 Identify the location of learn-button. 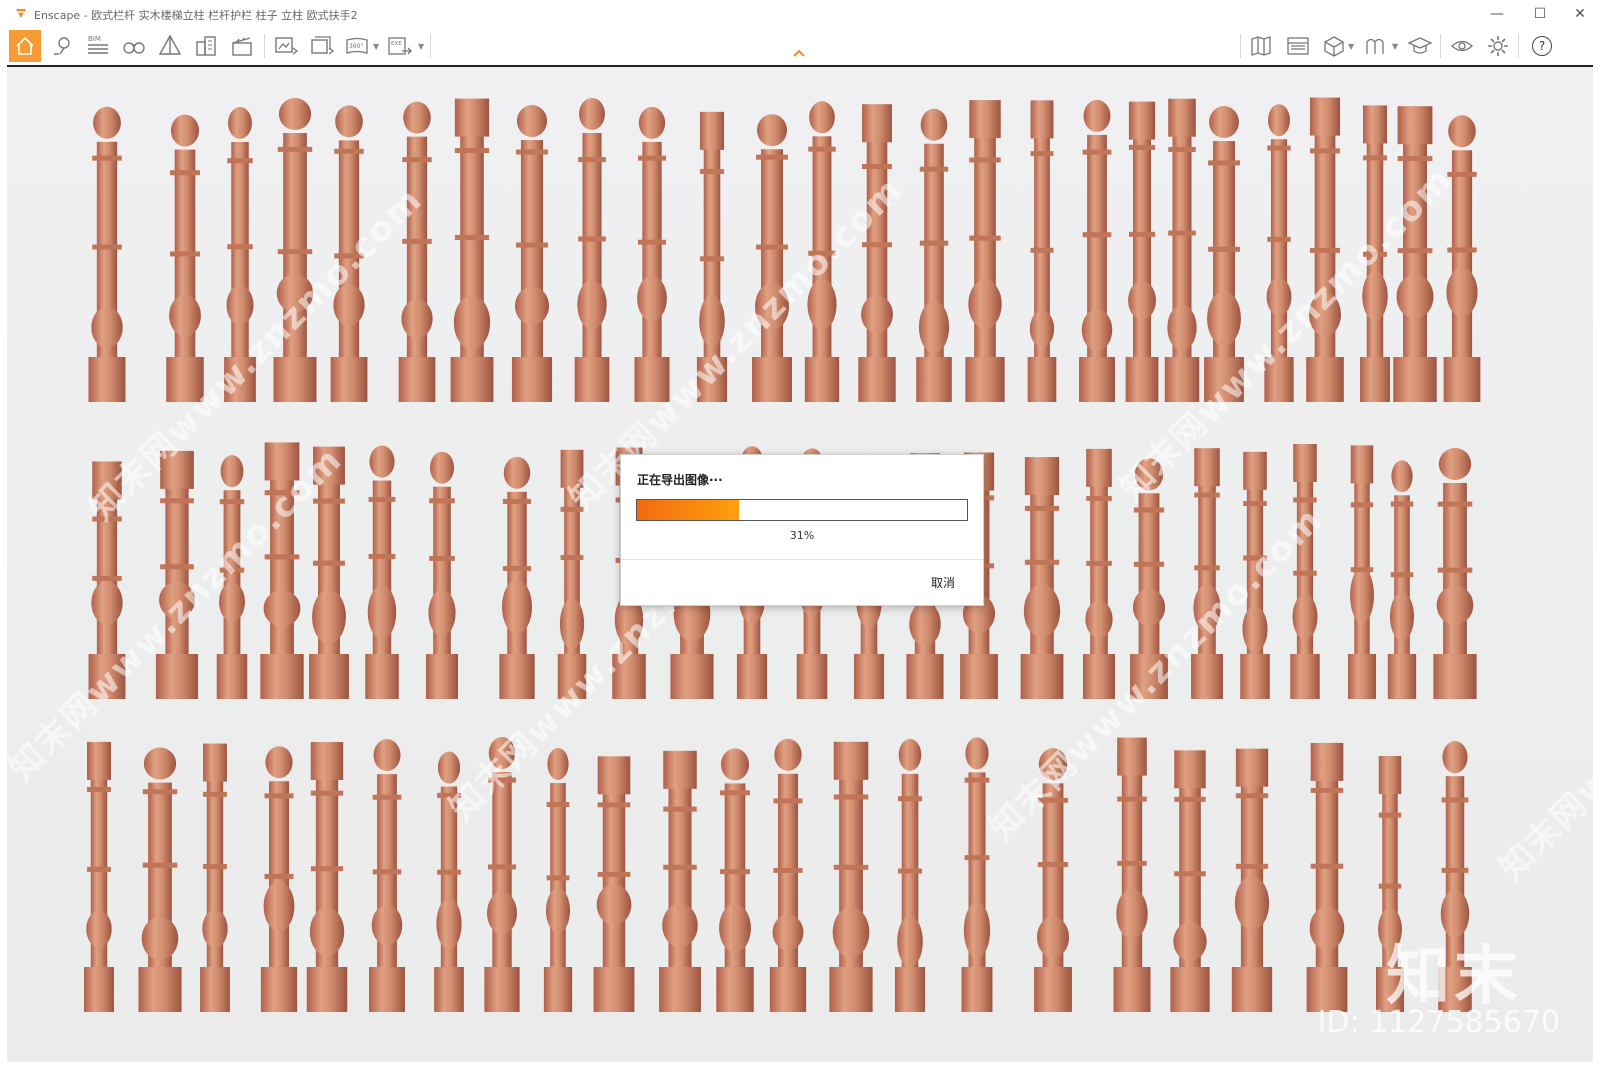
(1420, 46).